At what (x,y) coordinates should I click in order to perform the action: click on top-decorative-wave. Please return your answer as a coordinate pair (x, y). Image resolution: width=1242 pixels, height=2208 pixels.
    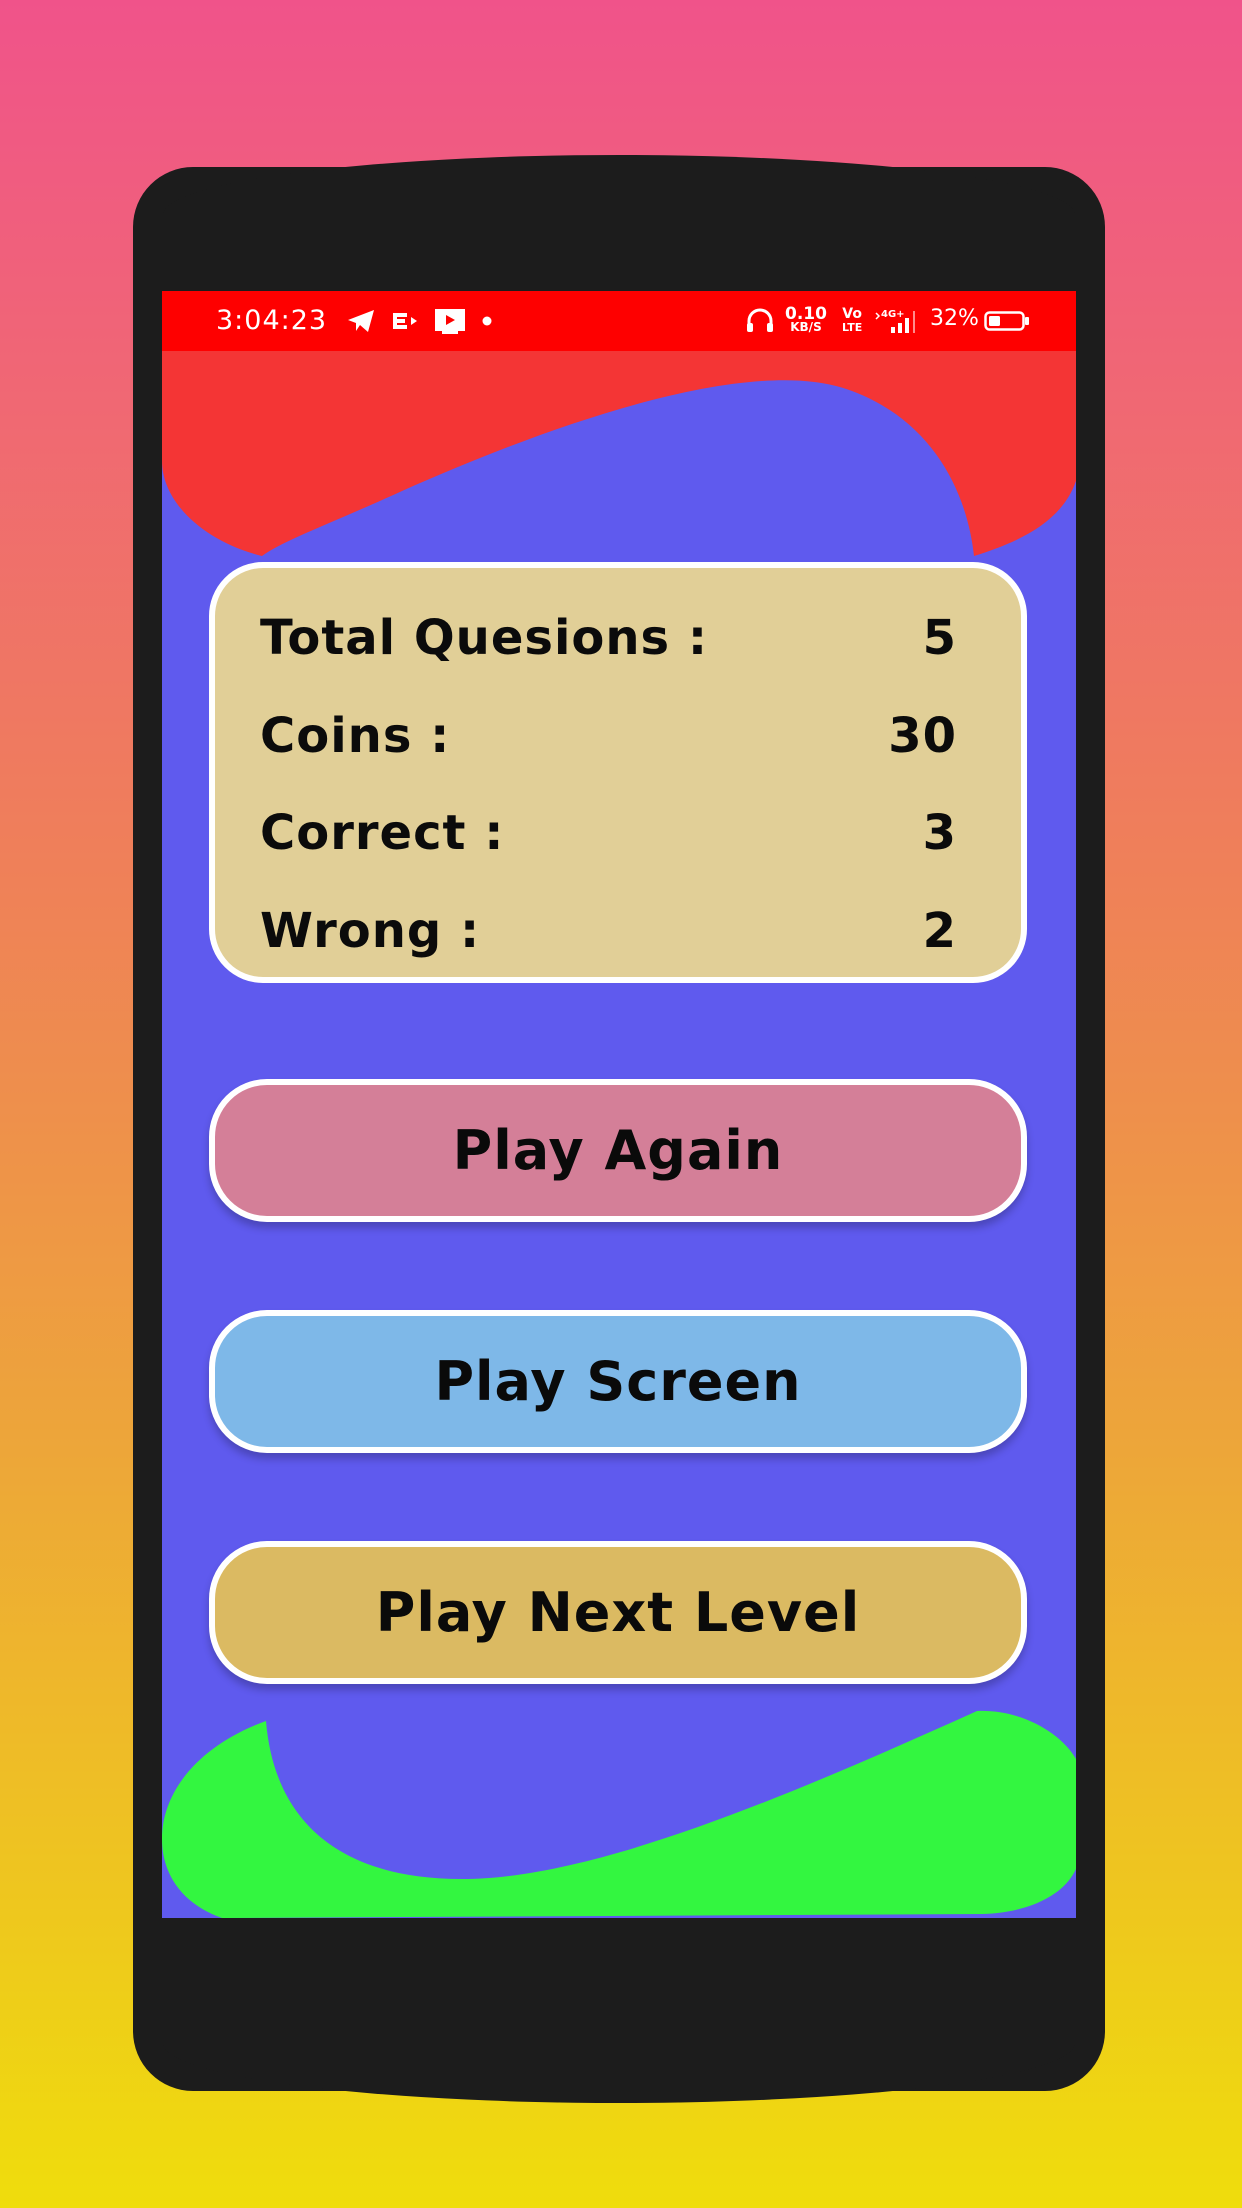
    Looking at the image, I should click on (619, 453).